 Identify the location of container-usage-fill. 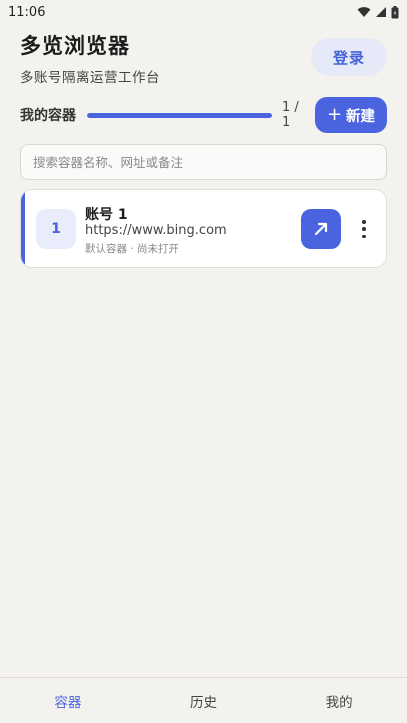
(179, 115).